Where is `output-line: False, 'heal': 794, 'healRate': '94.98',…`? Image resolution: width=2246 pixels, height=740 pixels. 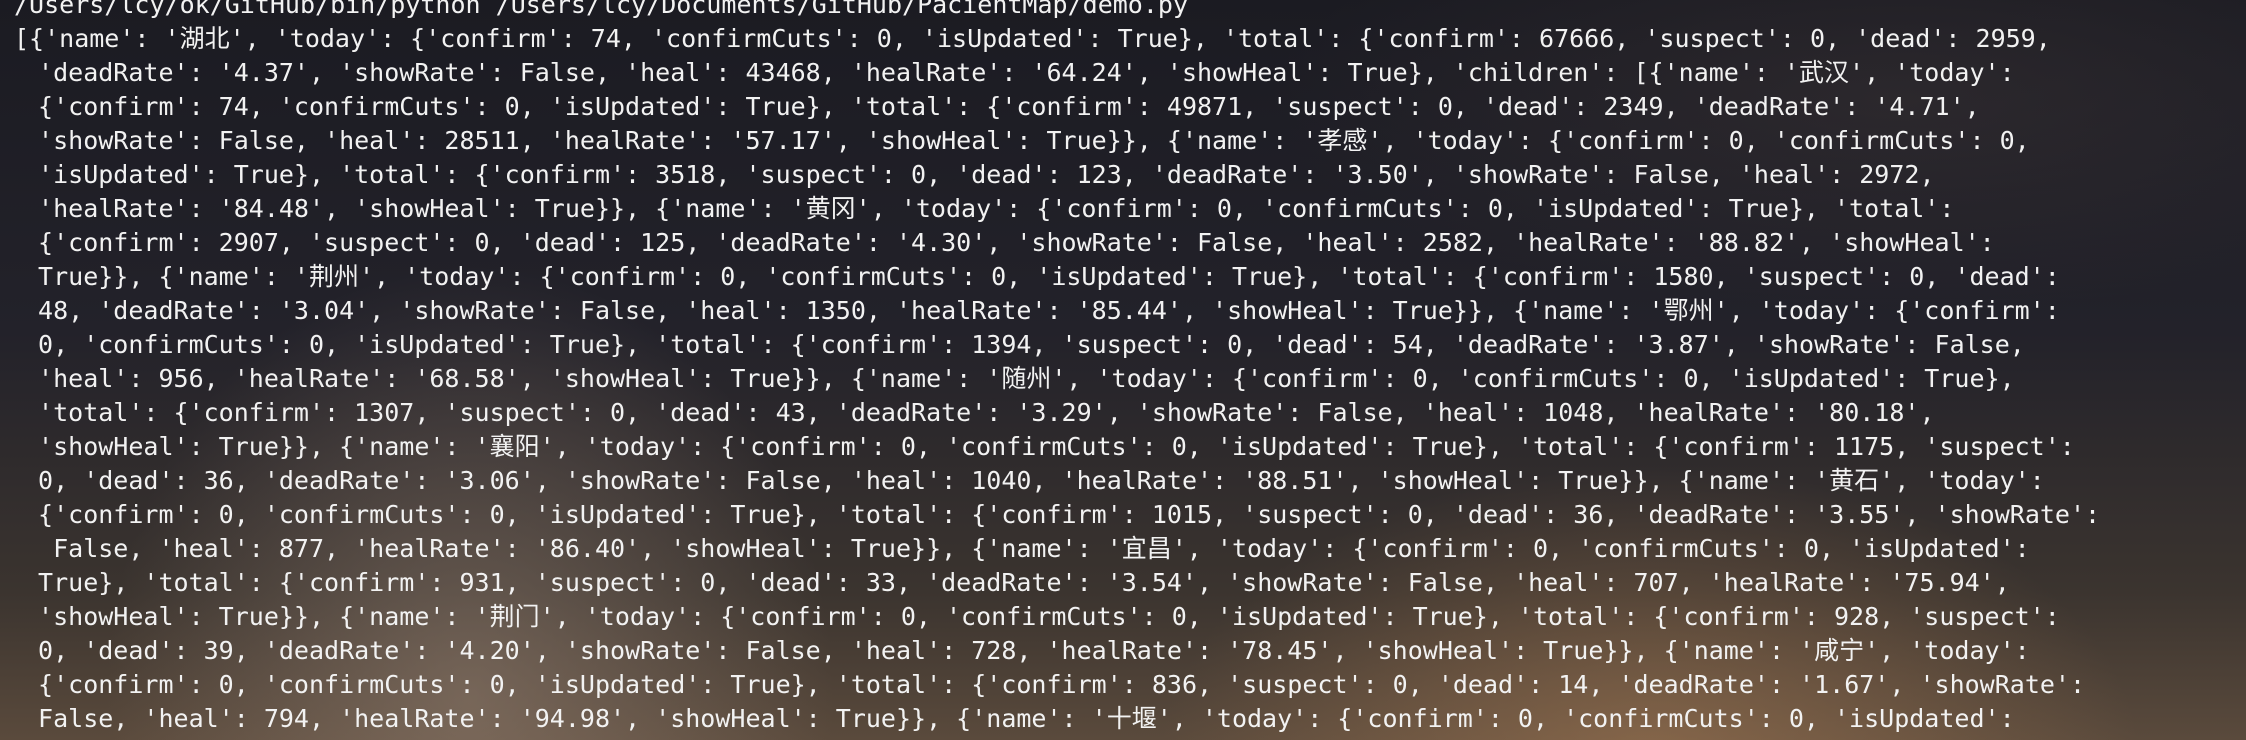
output-line: False, 'heal': 794, 'healRate': '94.98',… is located at coordinates (1019, 718).